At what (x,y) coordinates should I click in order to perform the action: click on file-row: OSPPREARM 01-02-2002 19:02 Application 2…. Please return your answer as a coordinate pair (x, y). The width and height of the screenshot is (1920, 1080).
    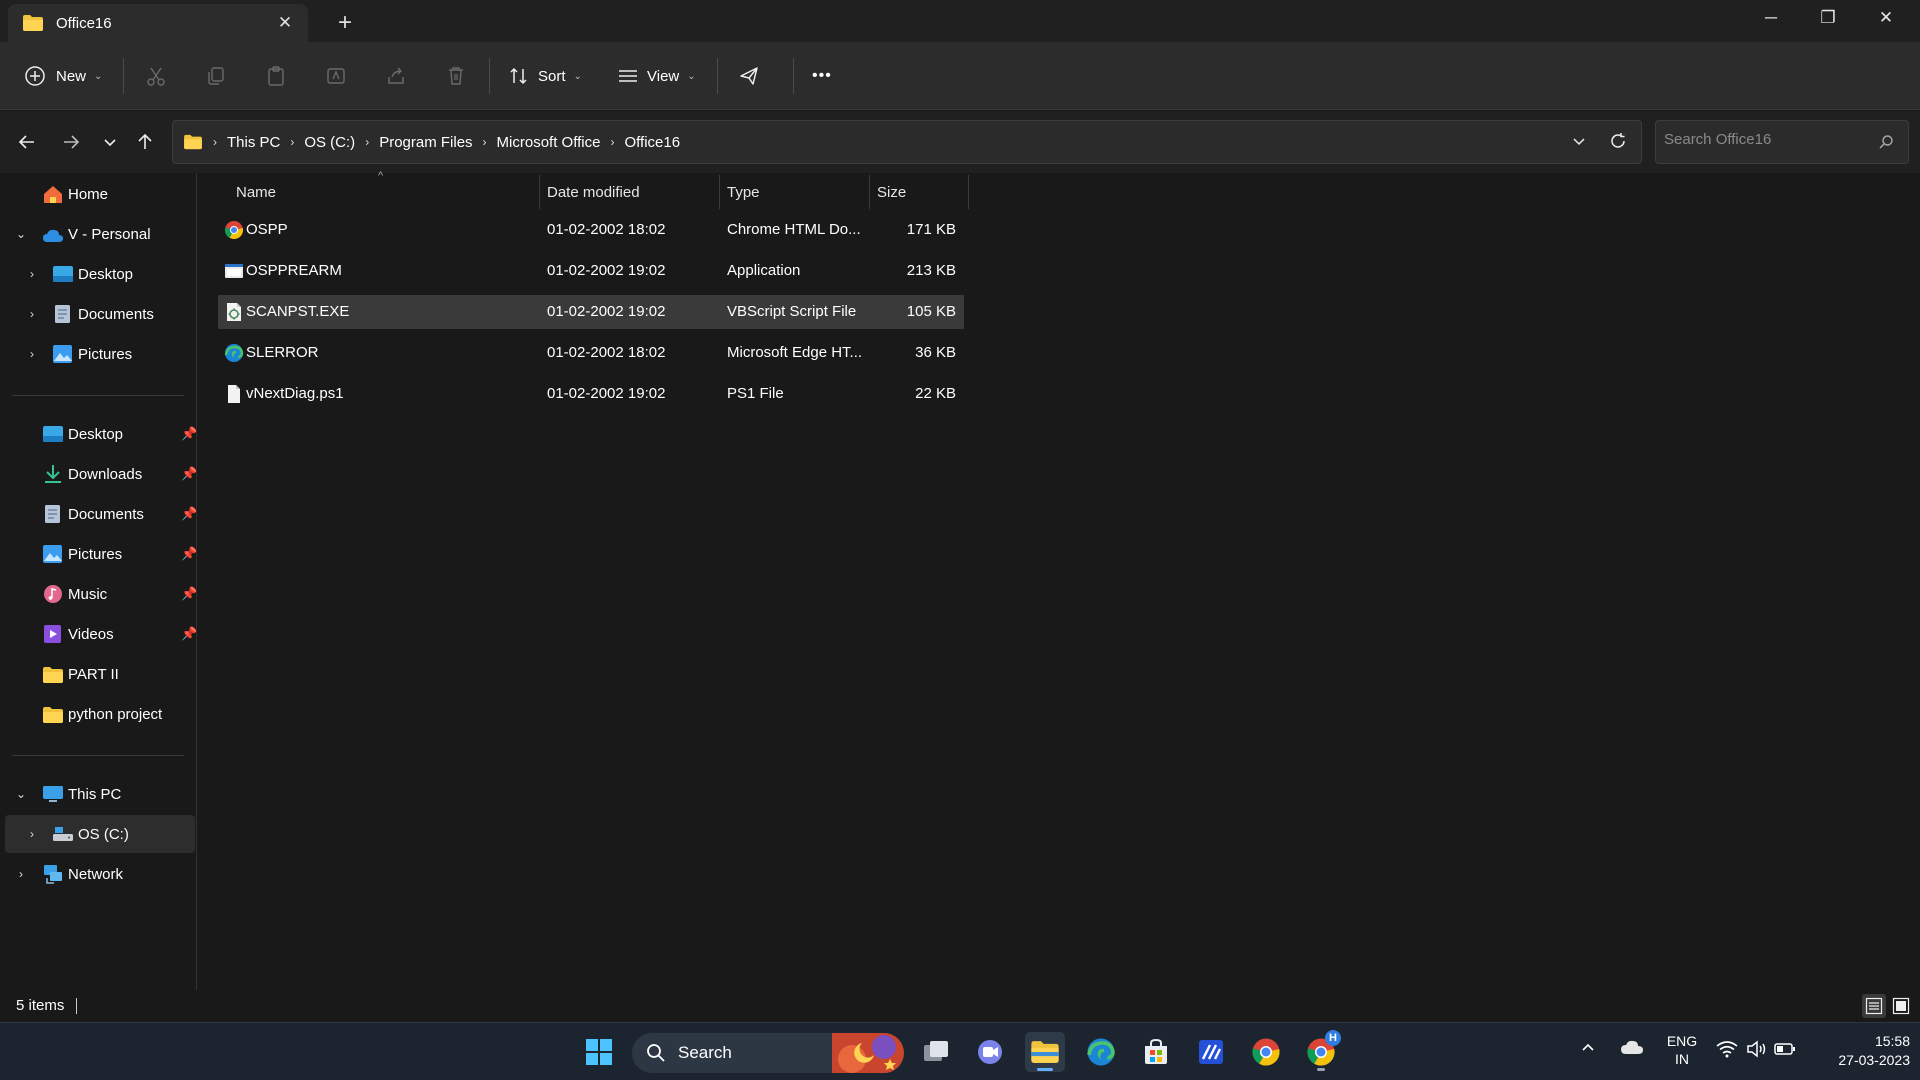
    Looking at the image, I should click on (591, 271).